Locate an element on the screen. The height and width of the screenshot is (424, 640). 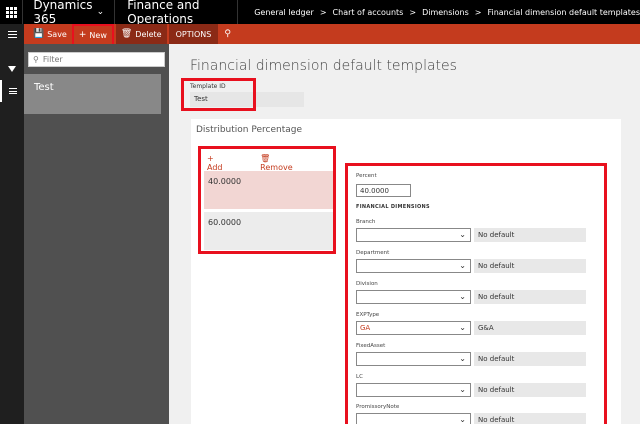
department-label: Department is located at coordinates (373, 253).